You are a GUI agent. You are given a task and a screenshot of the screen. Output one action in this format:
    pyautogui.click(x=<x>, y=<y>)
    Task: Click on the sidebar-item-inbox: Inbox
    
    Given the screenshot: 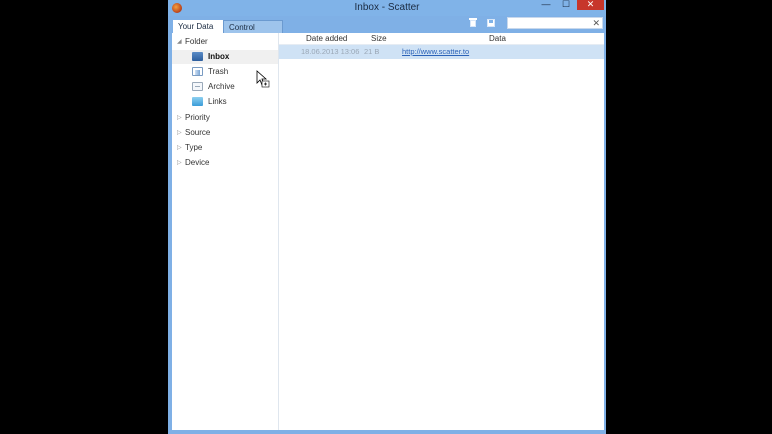 What is the action you would take?
    pyautogui.click(x=225, y=57)
    